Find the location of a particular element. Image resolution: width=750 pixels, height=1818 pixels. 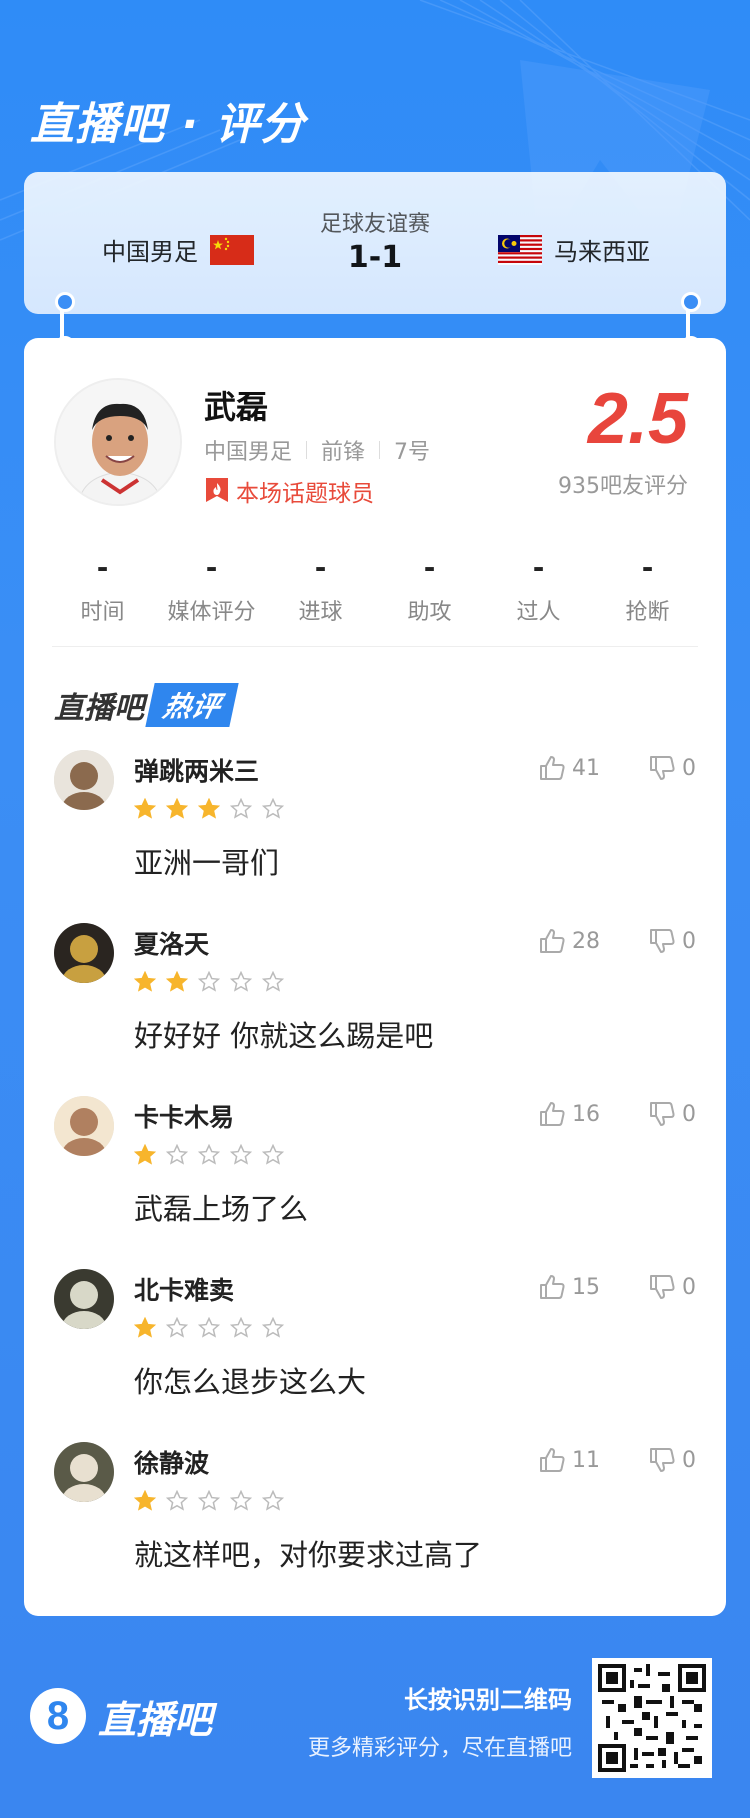

stat-label: 抢断 is located at coordinates (647, 612).